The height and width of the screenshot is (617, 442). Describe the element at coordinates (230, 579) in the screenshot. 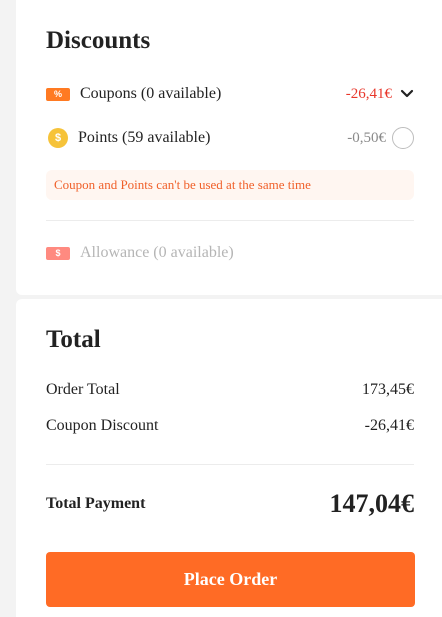

I see `place-order-button: Place Order` at that location.